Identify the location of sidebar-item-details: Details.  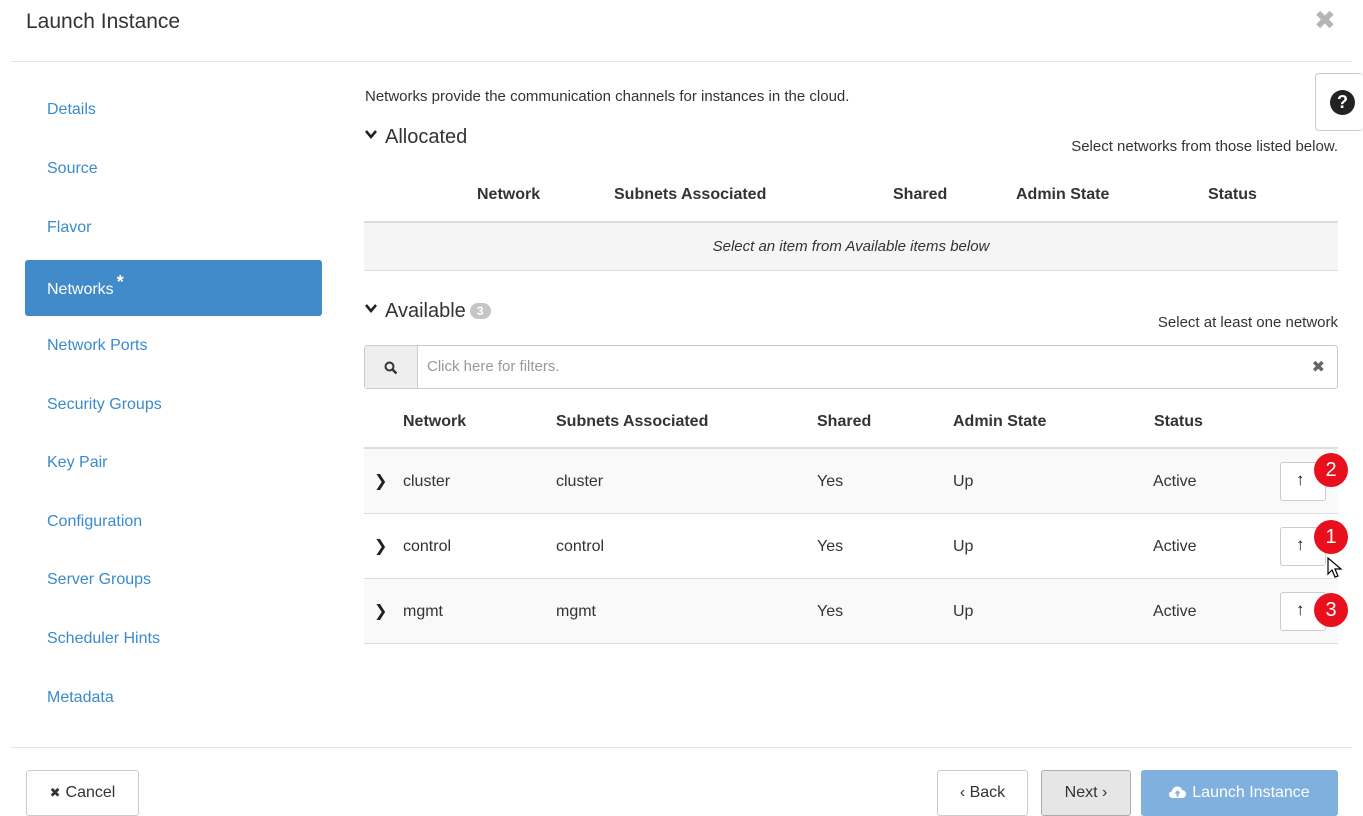
(173, 110).